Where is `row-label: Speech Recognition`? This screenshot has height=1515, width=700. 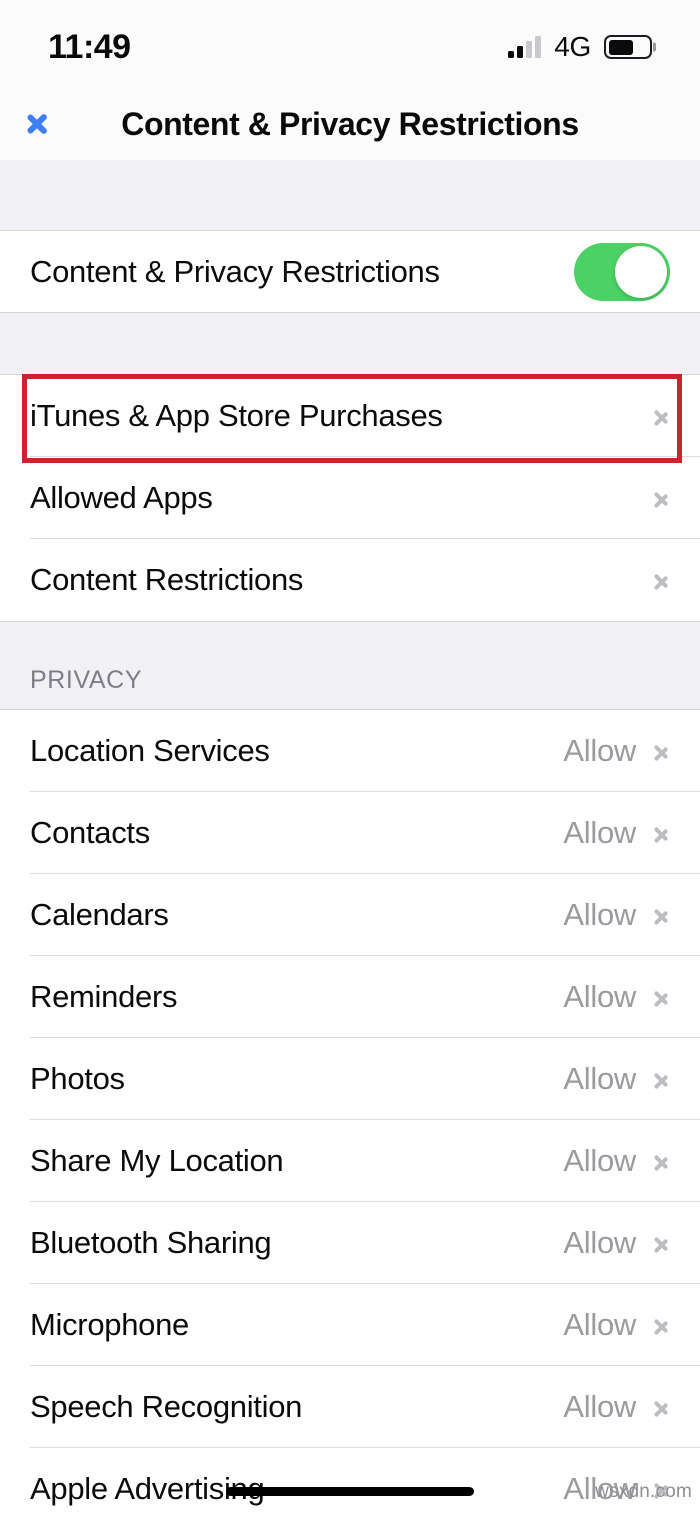
row-label: Speech Recognition is located at coordinates (166, 1406).